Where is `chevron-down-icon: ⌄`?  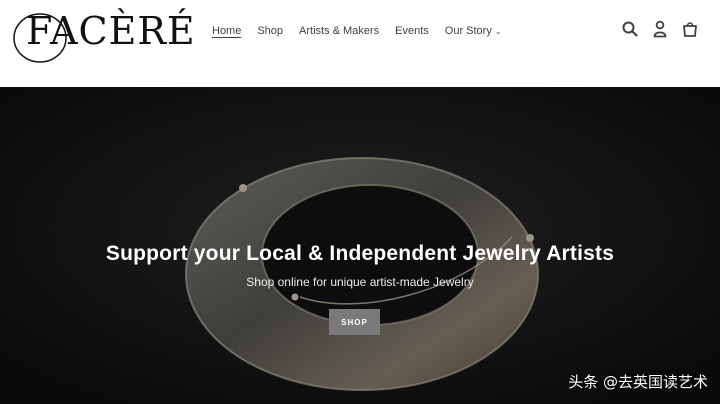
chevron-down-icon: ⌄ is located at coordinates (498, 31).